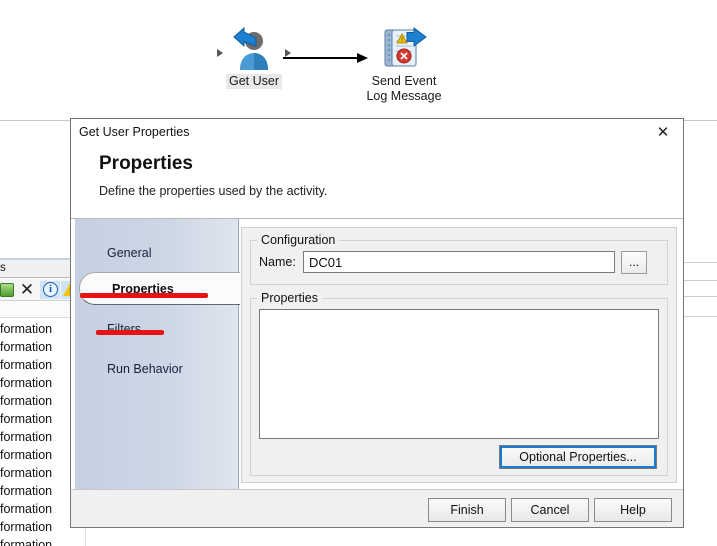 The width and height of the screenshot is (717, 546). I want to click on log-row-level: formation, so click(26, 542).